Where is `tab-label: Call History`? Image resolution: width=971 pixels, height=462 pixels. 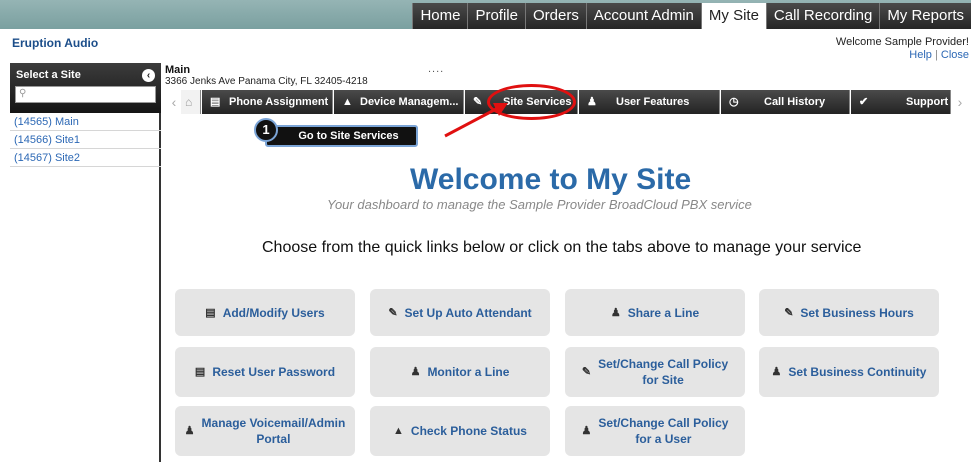
tab-label: Call History is located at coordinates (795, 102).